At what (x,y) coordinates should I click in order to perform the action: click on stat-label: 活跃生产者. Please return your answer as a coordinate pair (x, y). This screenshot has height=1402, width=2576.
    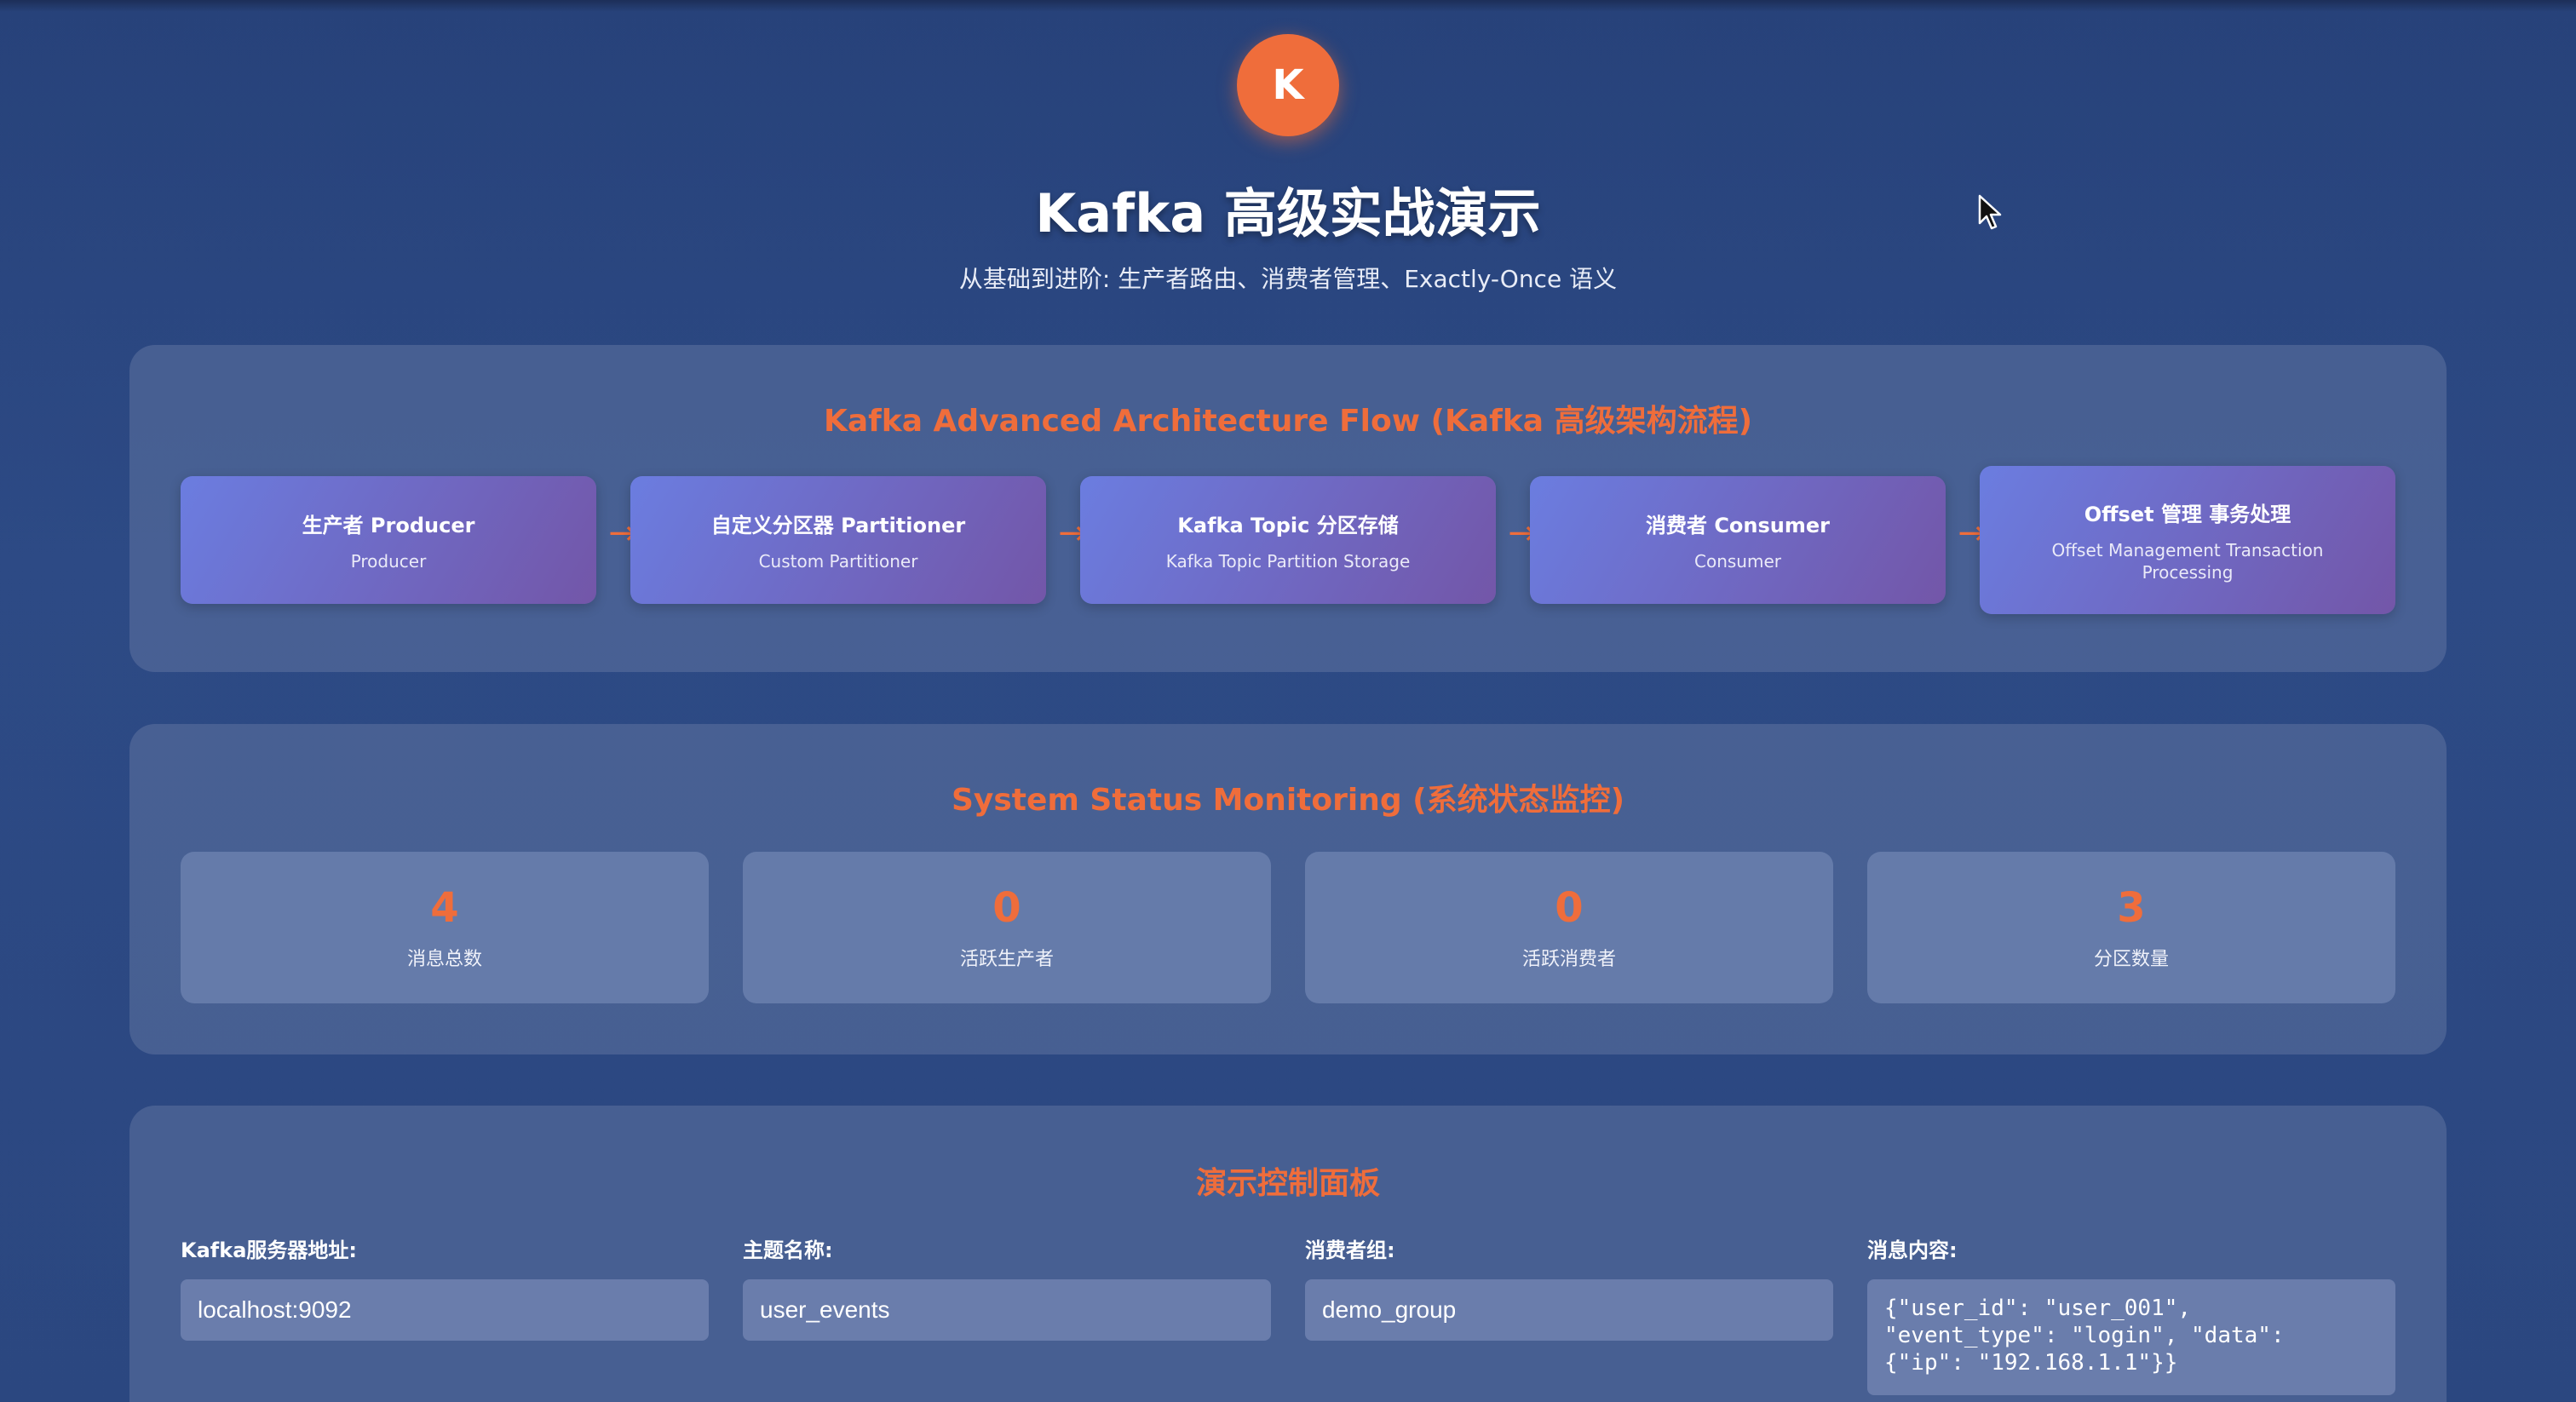
    Looking at the image, I should click on (1007, 959).